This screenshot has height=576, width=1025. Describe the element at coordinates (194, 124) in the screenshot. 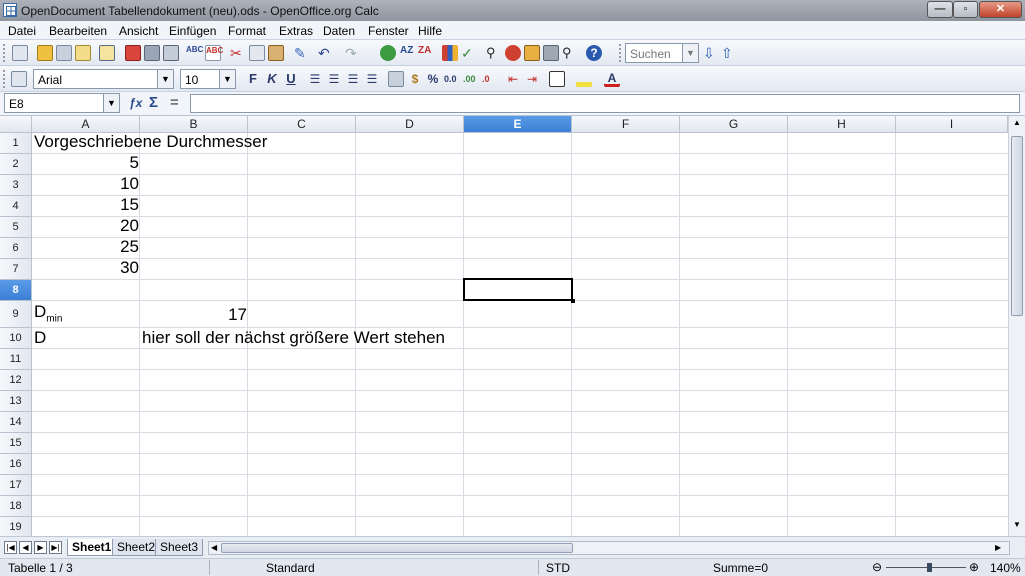

I see `column-header: B` at that location.